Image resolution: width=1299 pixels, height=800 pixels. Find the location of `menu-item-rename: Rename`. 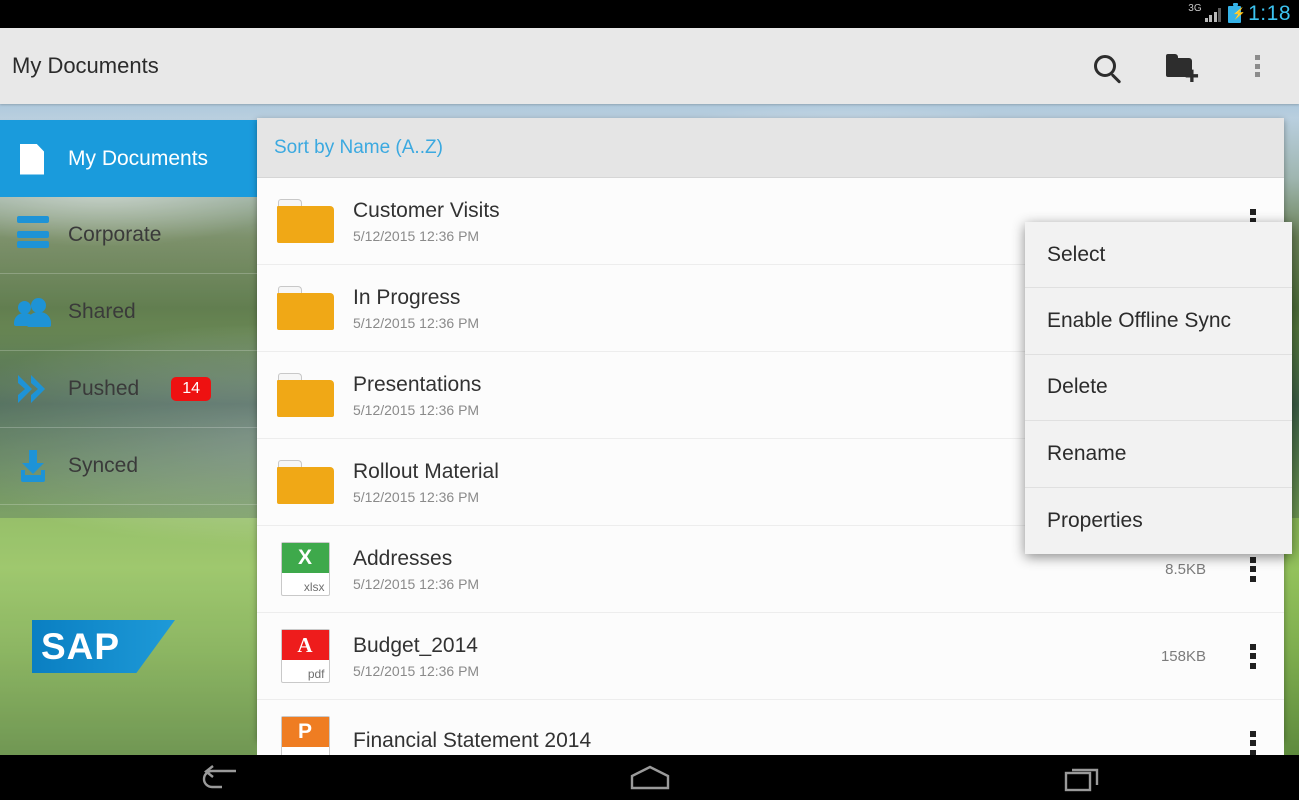

menu-item-rename: Rename is located at coordinates (1158, 454).